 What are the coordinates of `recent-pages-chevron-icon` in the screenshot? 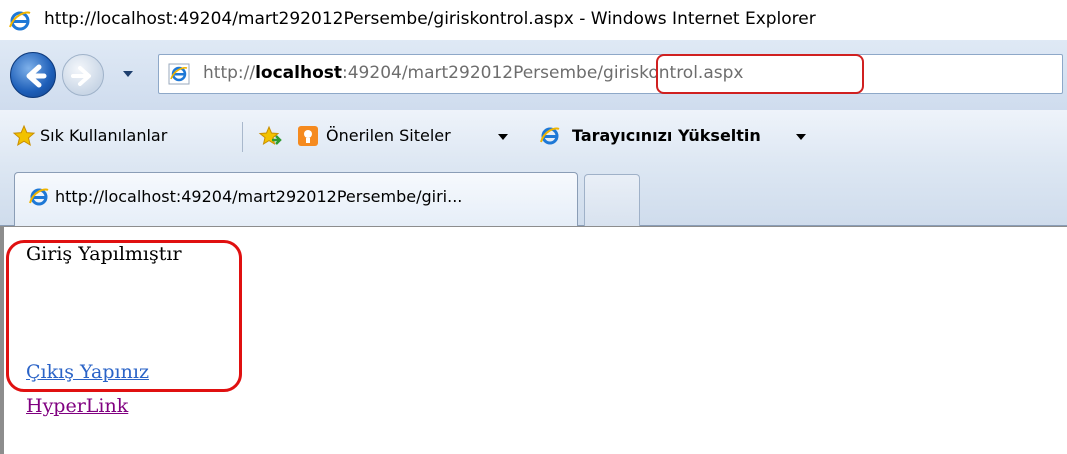 It's located at (128, 74).